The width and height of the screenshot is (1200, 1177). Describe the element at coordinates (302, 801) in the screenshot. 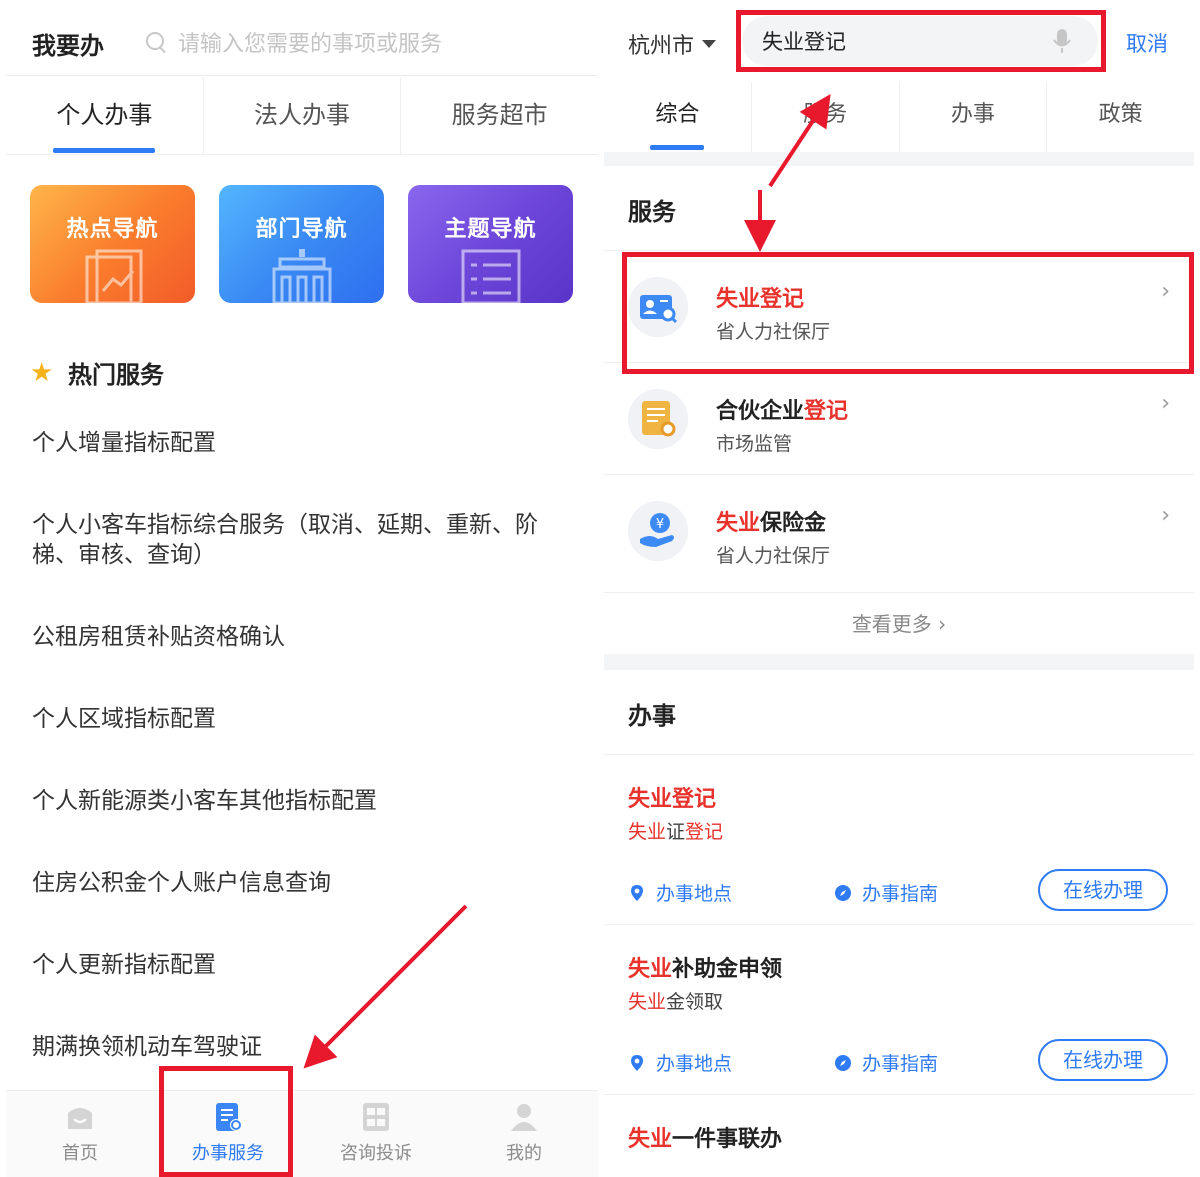

I see `list-item: 个人新能源类小客车其他指标配置` at that location.